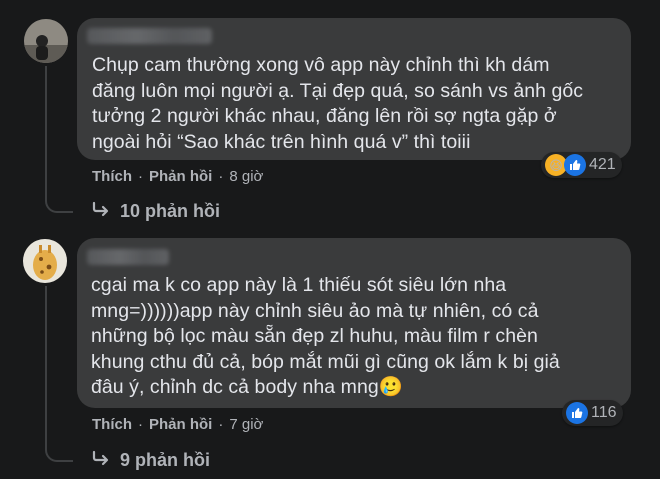 The width and height of the screenshot is (660, 479). I want to click on timestamp: 8 giờ, so click(246, 176).